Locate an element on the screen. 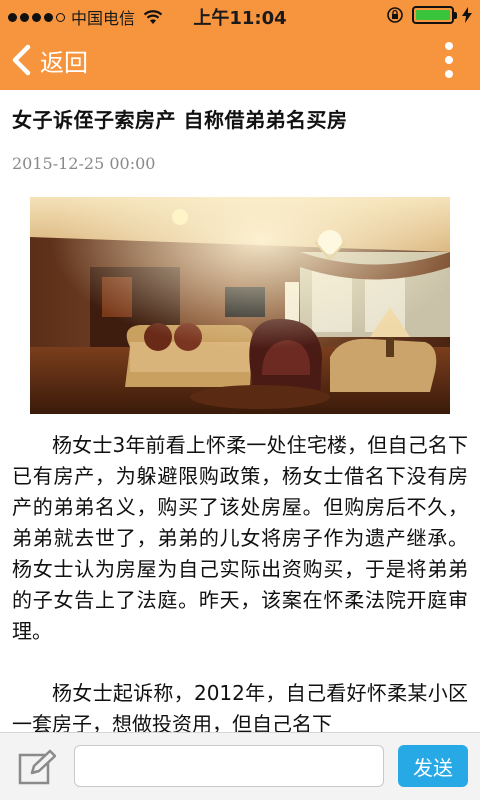 Image resolution: width=480 pixels, height=800 pixels. article-title: 女子诉侄子索房产 自称借弟弟名买房 is located at coordinates (180, 120).